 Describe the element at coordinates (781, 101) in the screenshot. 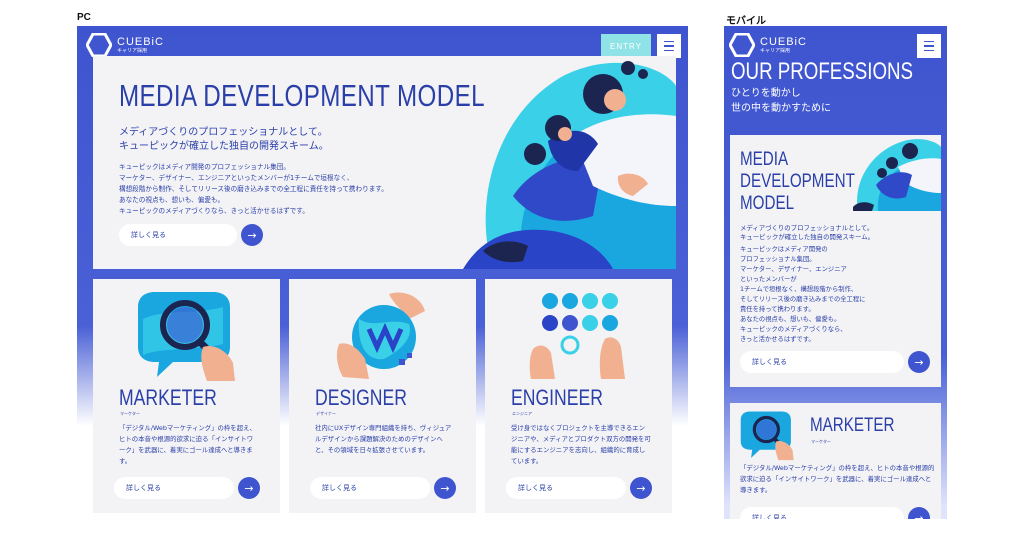

I see `section-subtitle: ひとりを動かし 世の中を動かすために` at that location.